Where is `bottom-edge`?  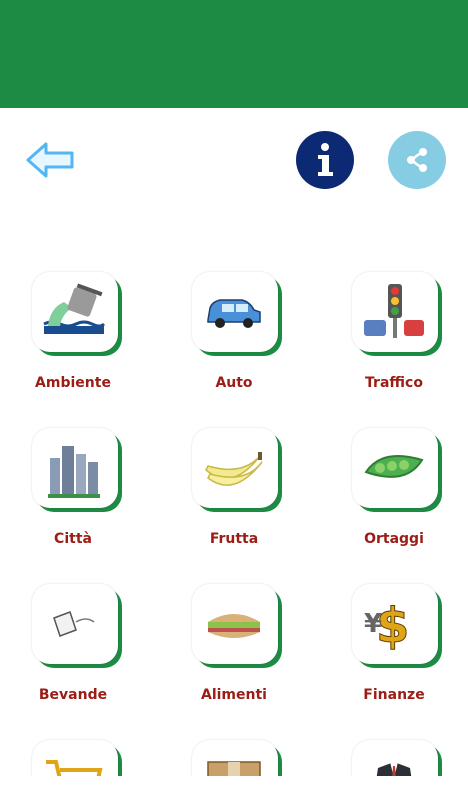 bottom-edge is located at coordinates (234, 788).